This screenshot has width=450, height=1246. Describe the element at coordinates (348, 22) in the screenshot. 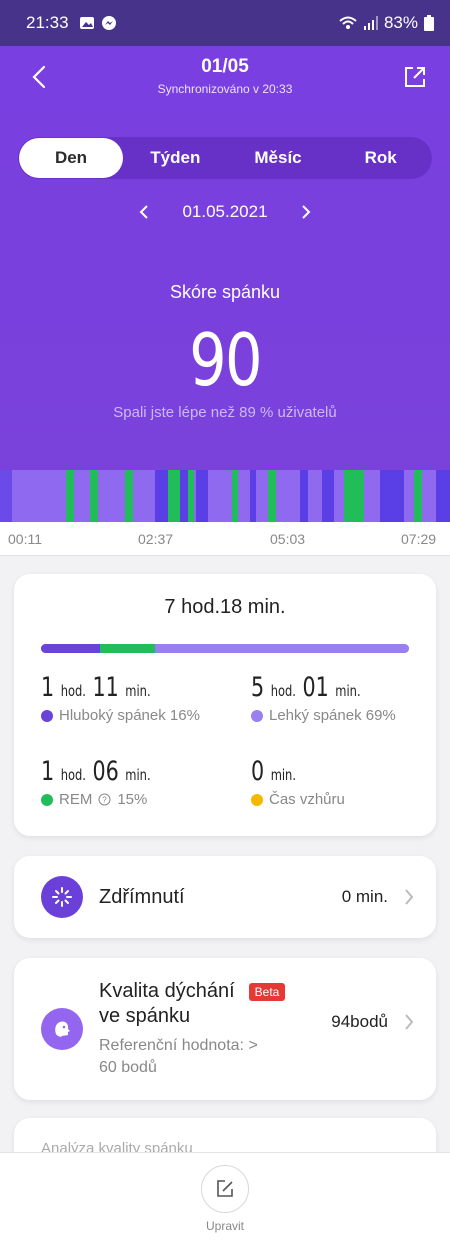

I see `wifi-icon` at that location.